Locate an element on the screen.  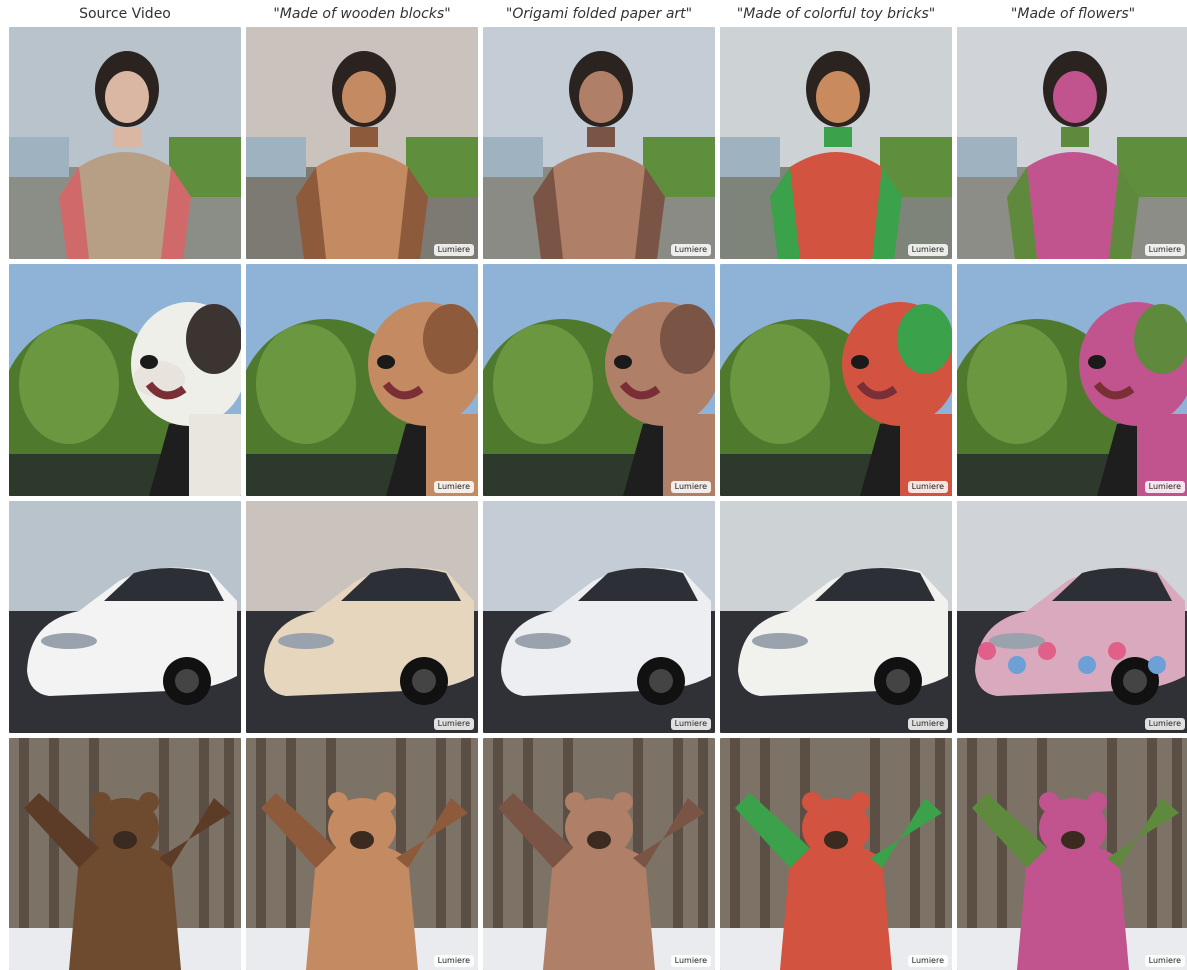
video-frame-woman-bricks: Lumiere is located at coordinates (836, 143).